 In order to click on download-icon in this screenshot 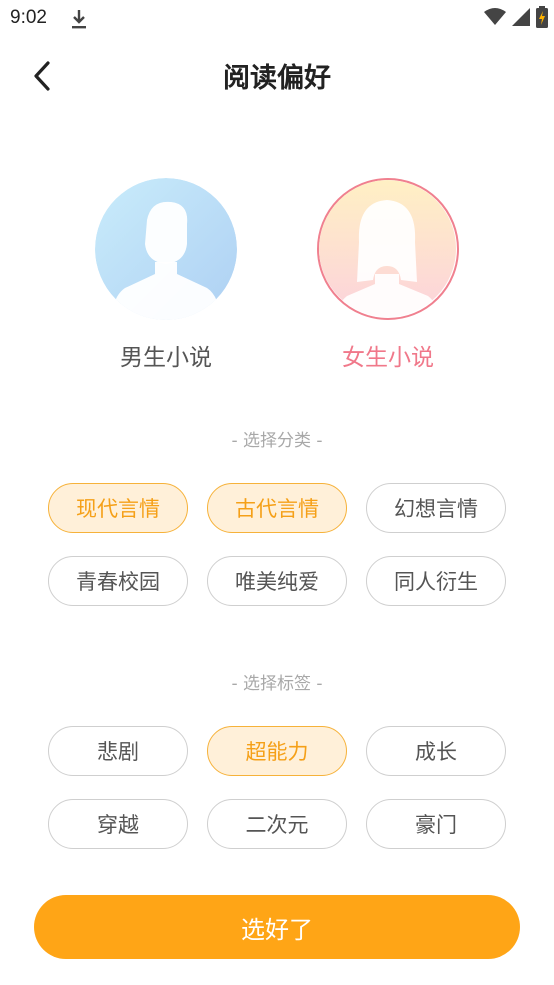, I will do `click(79, 19)`.